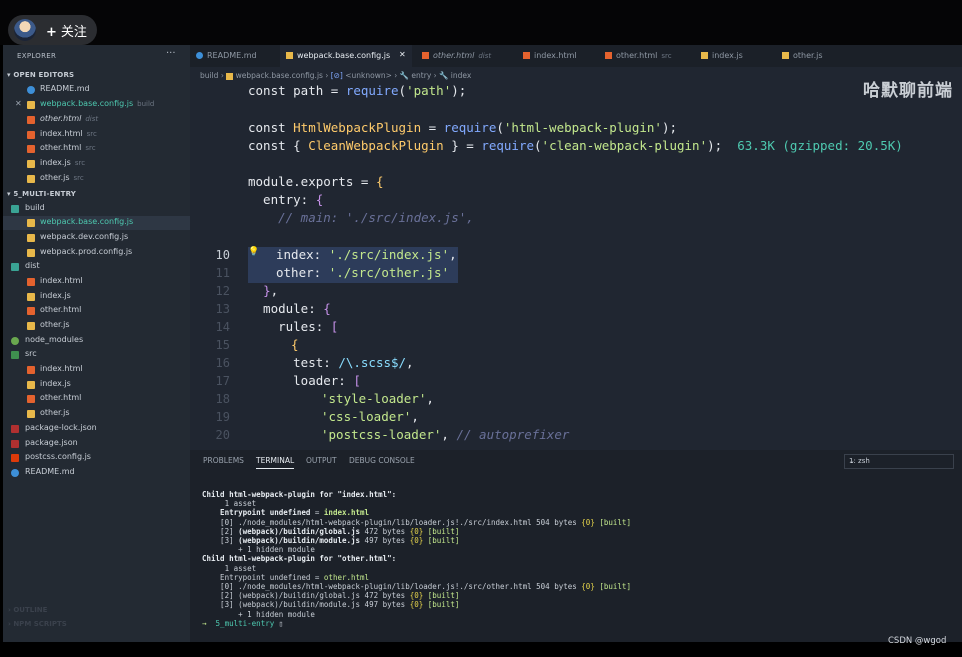 This screenshot has width=962, height=657. I want to click on open-editor-item: index.js src, so click(96, 164).